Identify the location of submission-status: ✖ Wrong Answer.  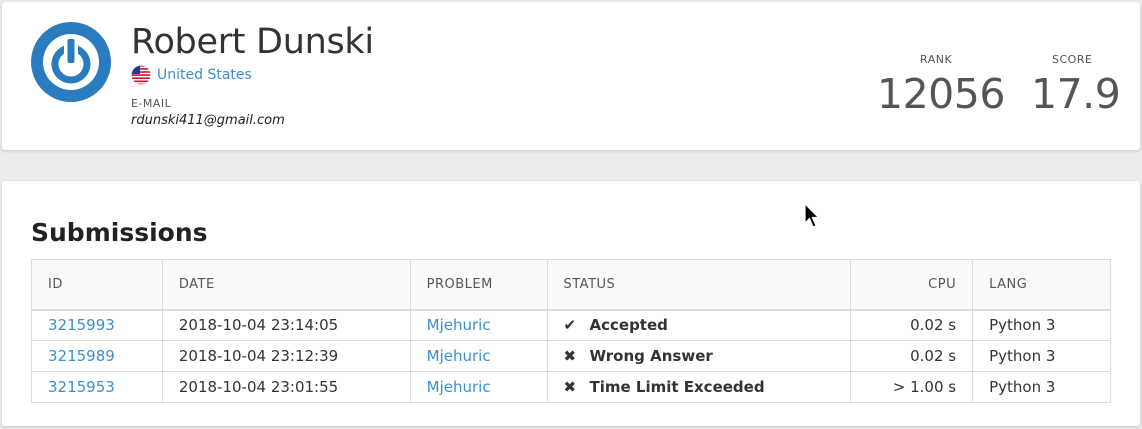
(699, 356).